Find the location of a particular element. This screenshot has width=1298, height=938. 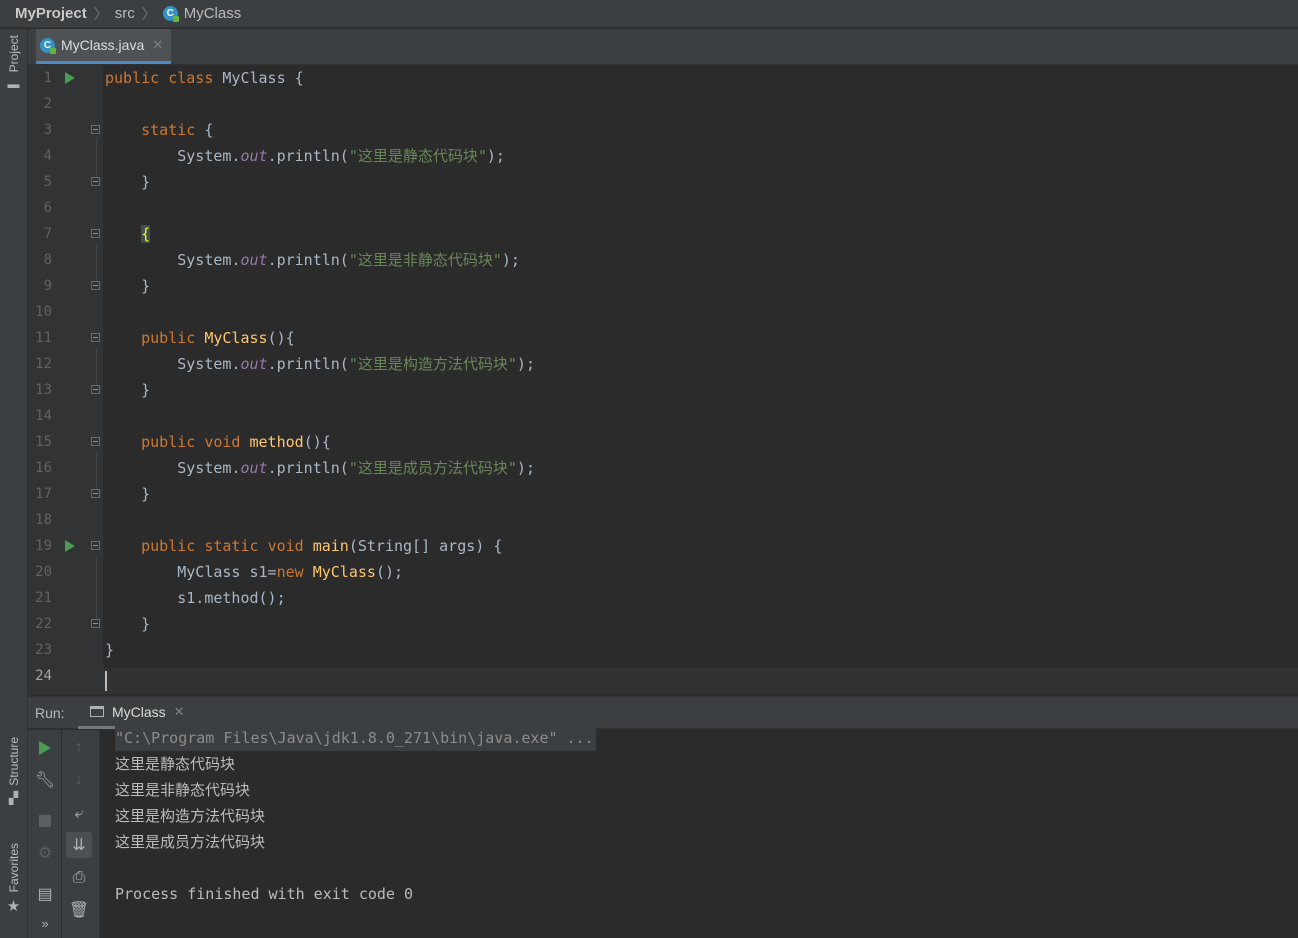

code-line: System.out.println("这里是成员方法代码块"); is located at coordinates (320, 468).